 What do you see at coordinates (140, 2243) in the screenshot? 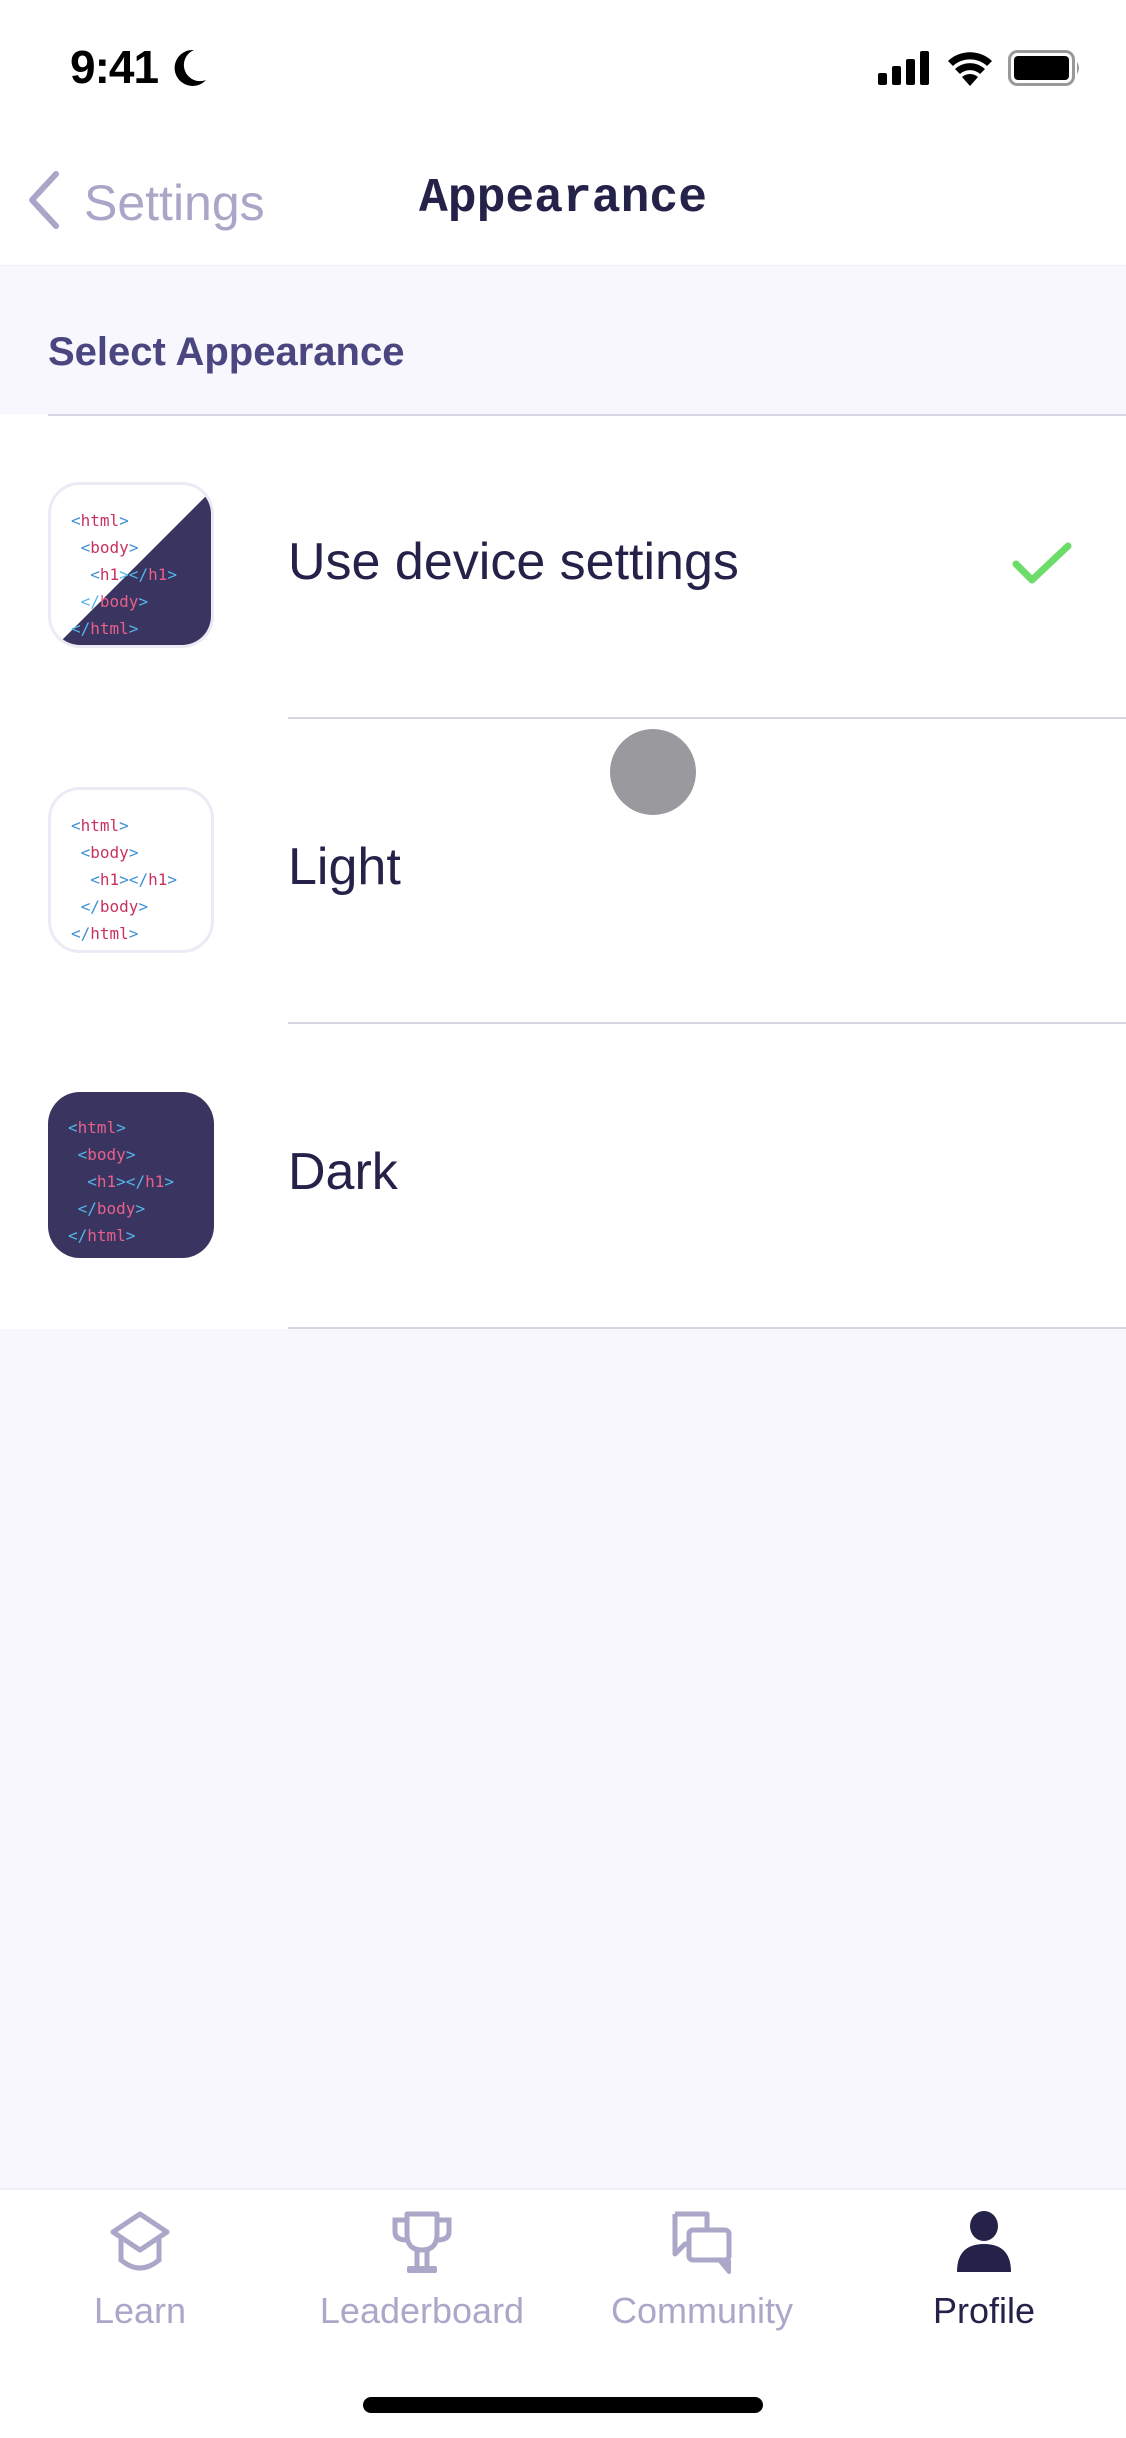
I see `graduation-cap-icon` at bounding box center [140, 2243].